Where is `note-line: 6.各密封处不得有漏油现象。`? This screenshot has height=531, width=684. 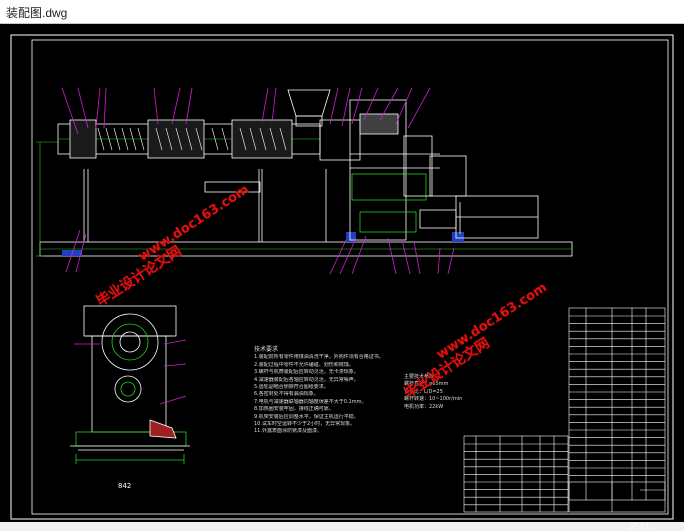
note-line: 6.各密封处不得有漏油现象。 is located at coordinates (286, 394).